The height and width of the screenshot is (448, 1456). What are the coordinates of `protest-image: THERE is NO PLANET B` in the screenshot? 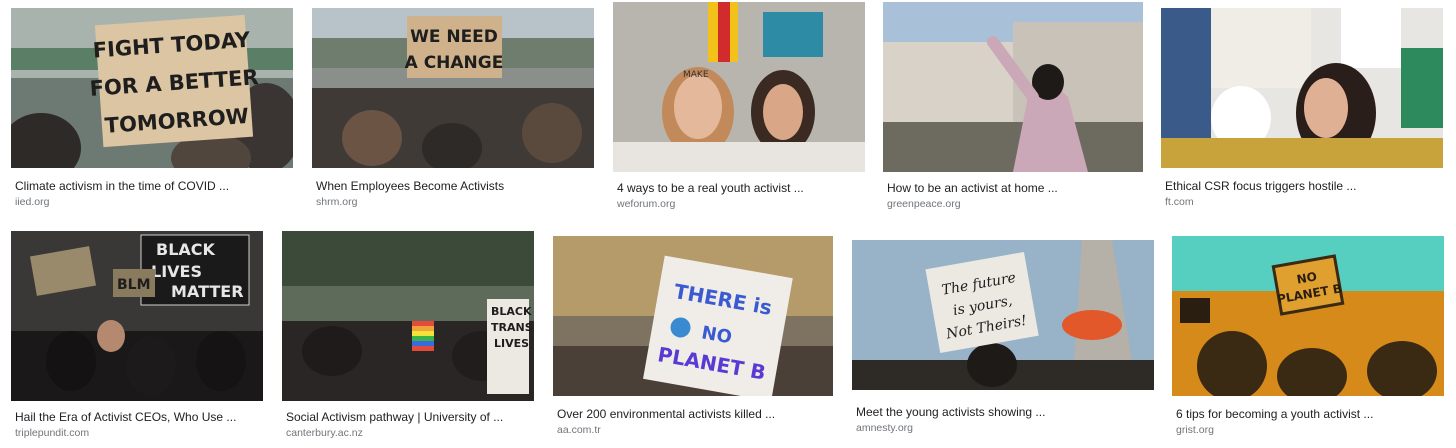 It's located at (693, 316).